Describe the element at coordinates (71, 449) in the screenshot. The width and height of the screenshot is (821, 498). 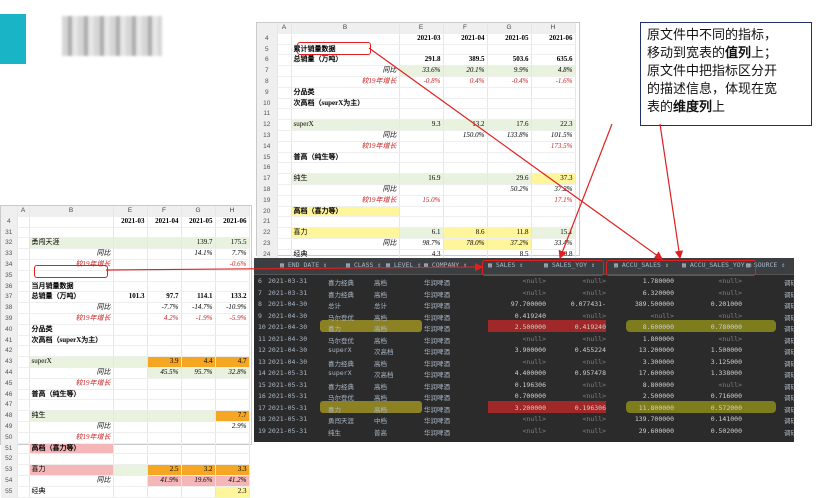
I see `cell-label: 高档（喜力等）` at that location.